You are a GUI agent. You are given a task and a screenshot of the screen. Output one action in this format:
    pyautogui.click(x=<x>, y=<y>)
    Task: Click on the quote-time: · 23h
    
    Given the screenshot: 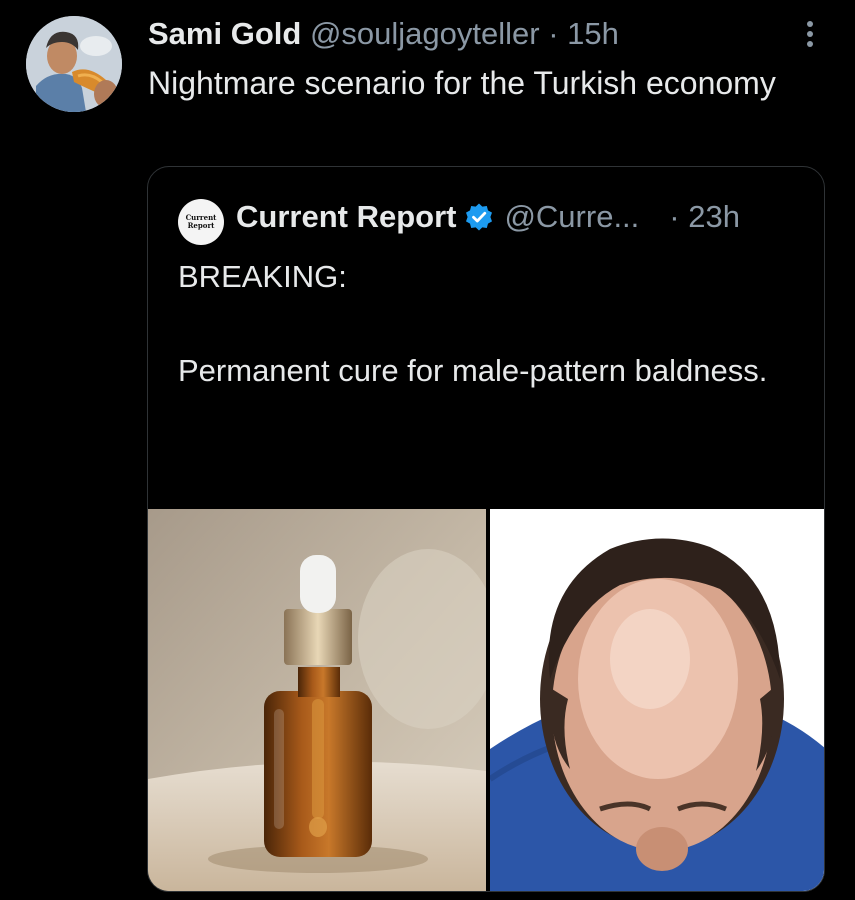 What is the action you would take?
    pyautogui.click(x=704, y=217)
    